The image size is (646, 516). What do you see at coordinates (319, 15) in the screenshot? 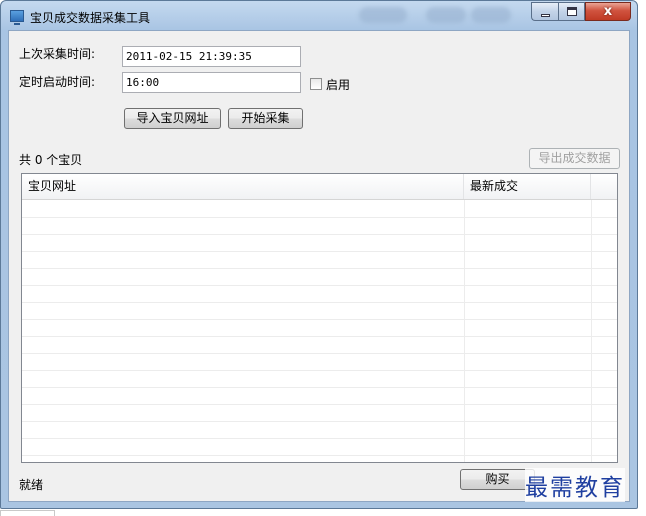
I see `title-bar: 宝贝成交数据采集工具 x` at bounding box center [319, 15].